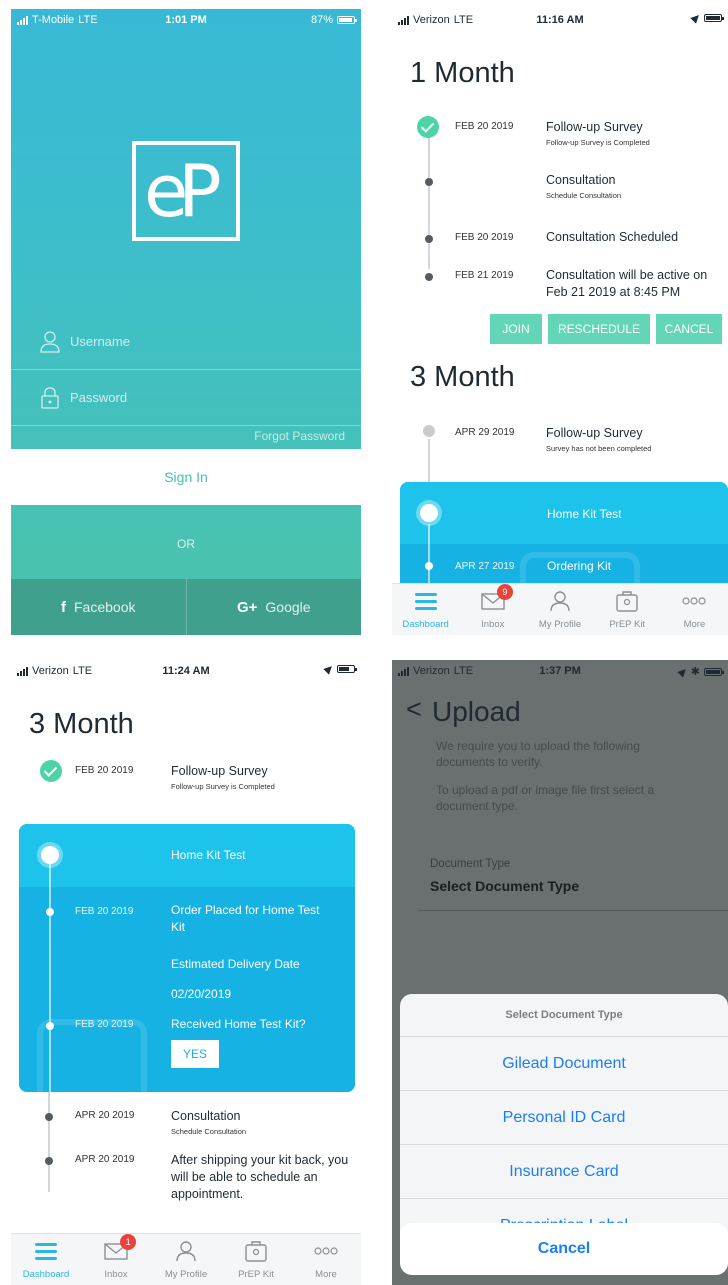  Describe the element at coordinates (50, 398) in the screenshot. I see `lock-icon` at that location.